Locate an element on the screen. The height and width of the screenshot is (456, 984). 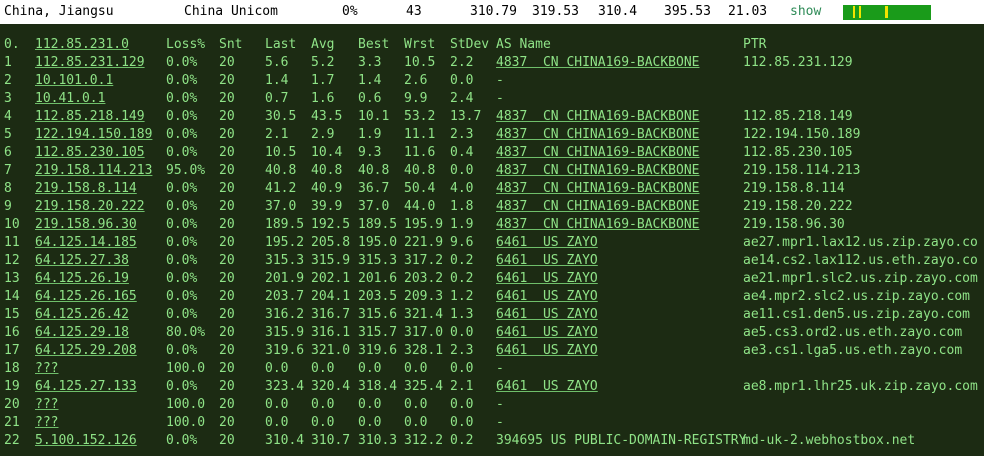
hop-best: 40.8 is located at coordinates (374, 170).